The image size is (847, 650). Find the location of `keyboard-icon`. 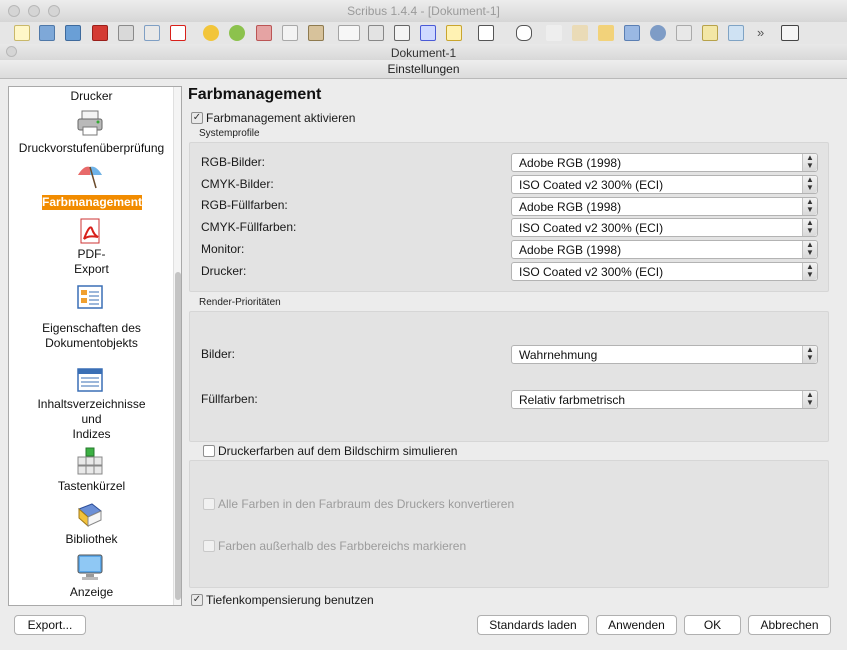

keyboard-icon is located at coordinates (90, 461).